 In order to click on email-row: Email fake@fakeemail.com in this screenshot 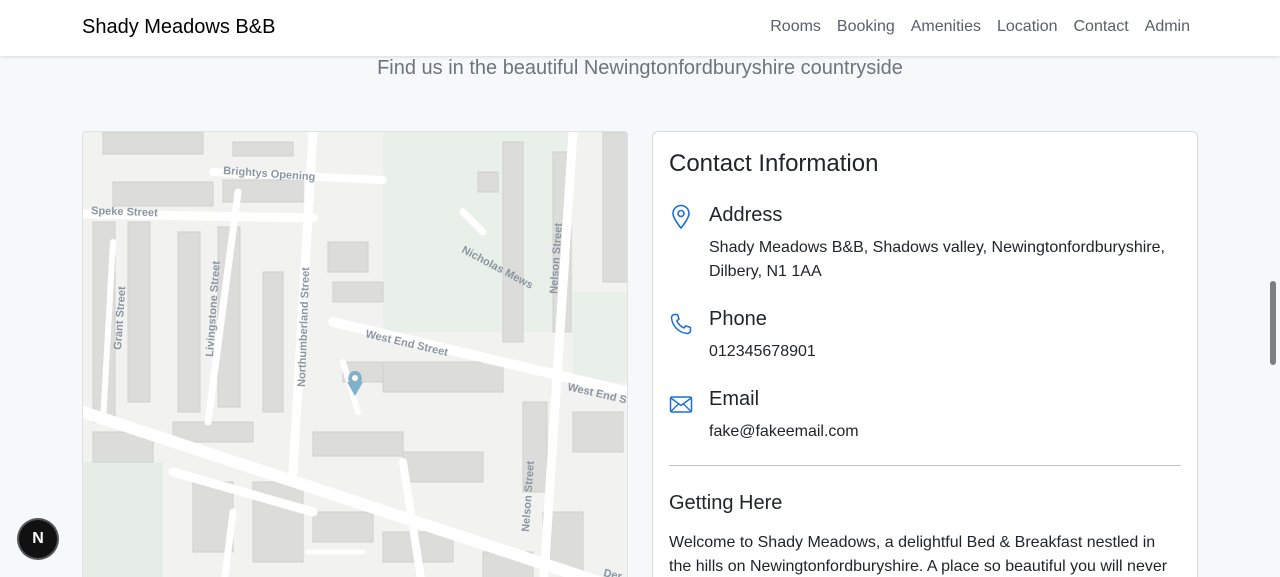, I will do `click(925, 418)`.